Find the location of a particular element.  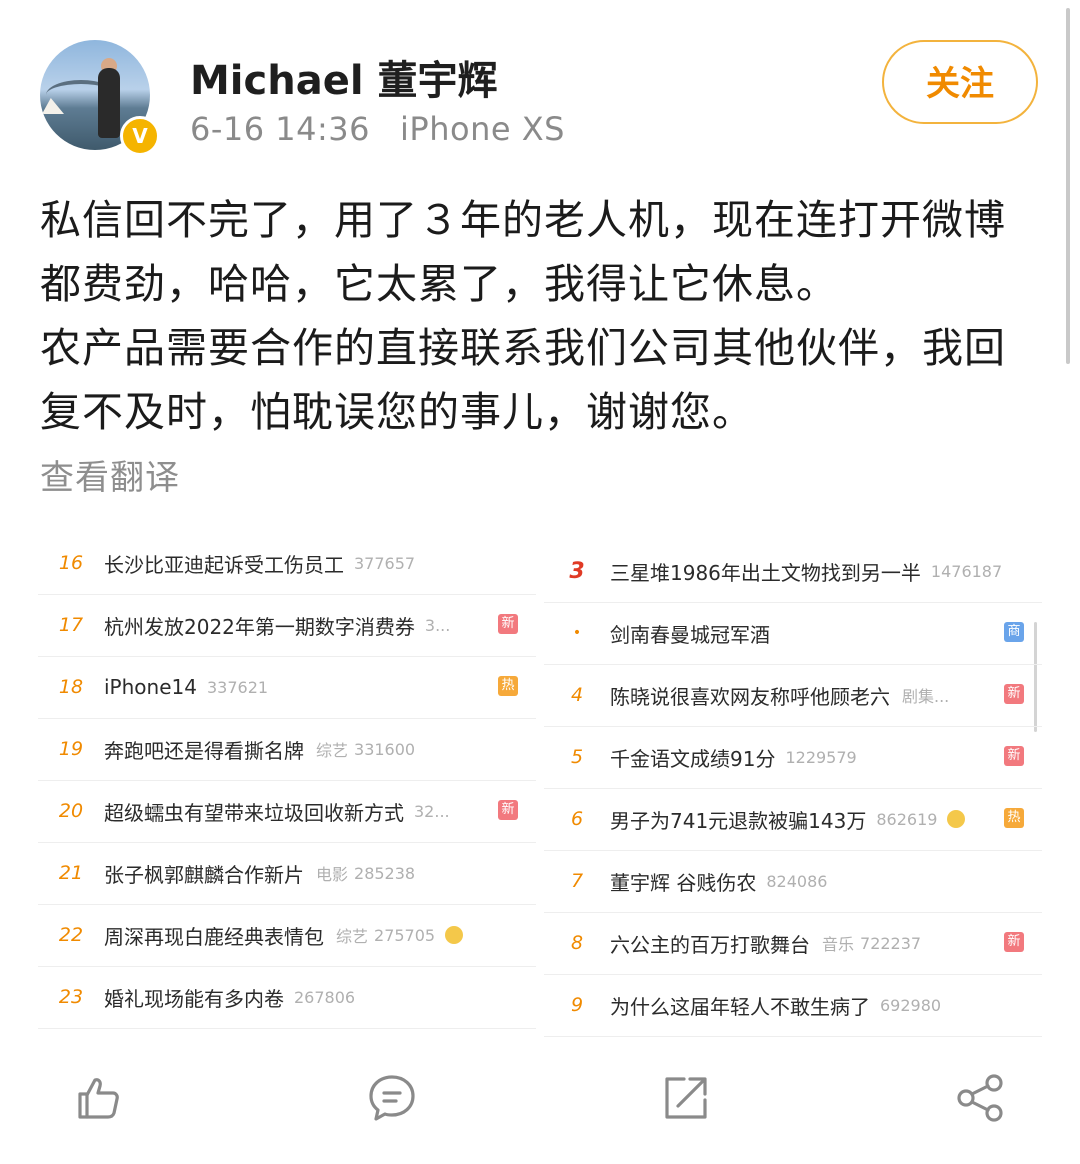

hot-search-rank: 18 is located at coordinates (71, 687).